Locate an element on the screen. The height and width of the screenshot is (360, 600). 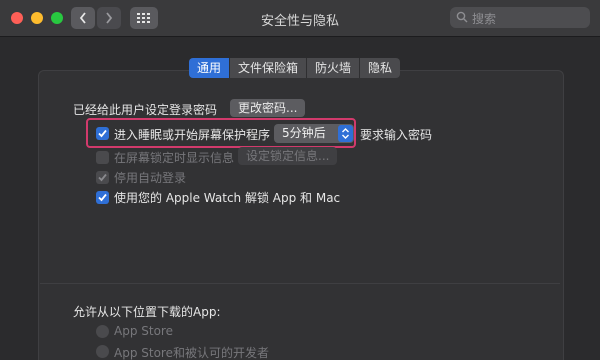
delay-select: 5分钟后 is located at coordinates (314, 133).